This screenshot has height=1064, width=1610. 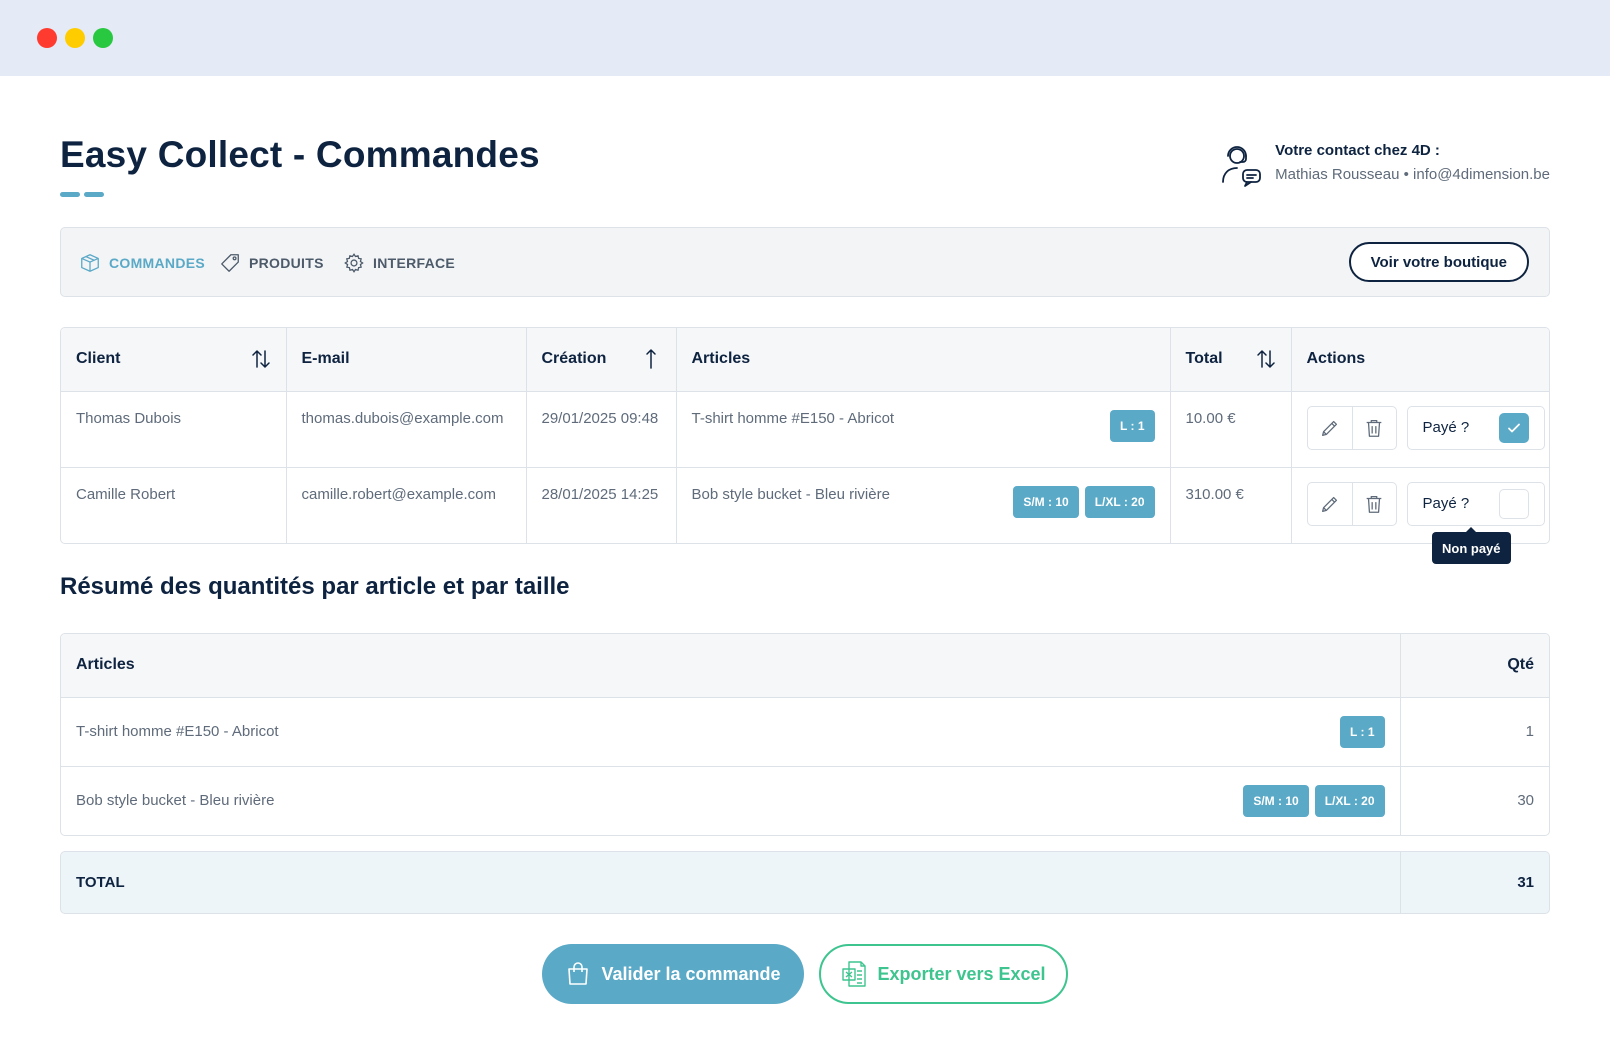 What do you see at coordinates (157, 263) in the screenshot?
I see `nav-item-label: COMMANDES` at bounding box center [157, 263].